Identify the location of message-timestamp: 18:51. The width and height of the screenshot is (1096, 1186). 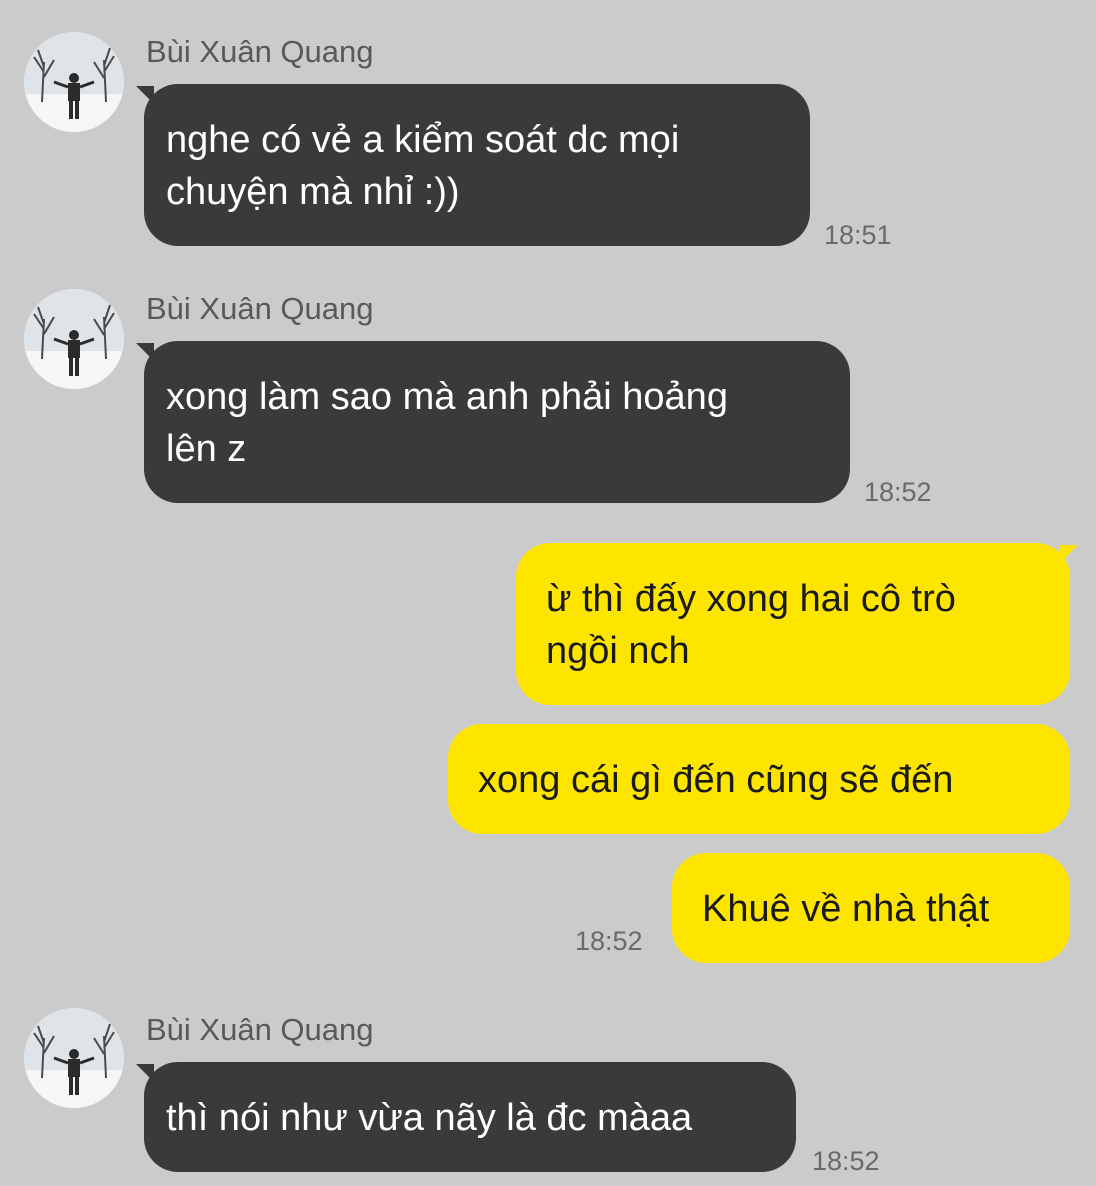
(858, 235).